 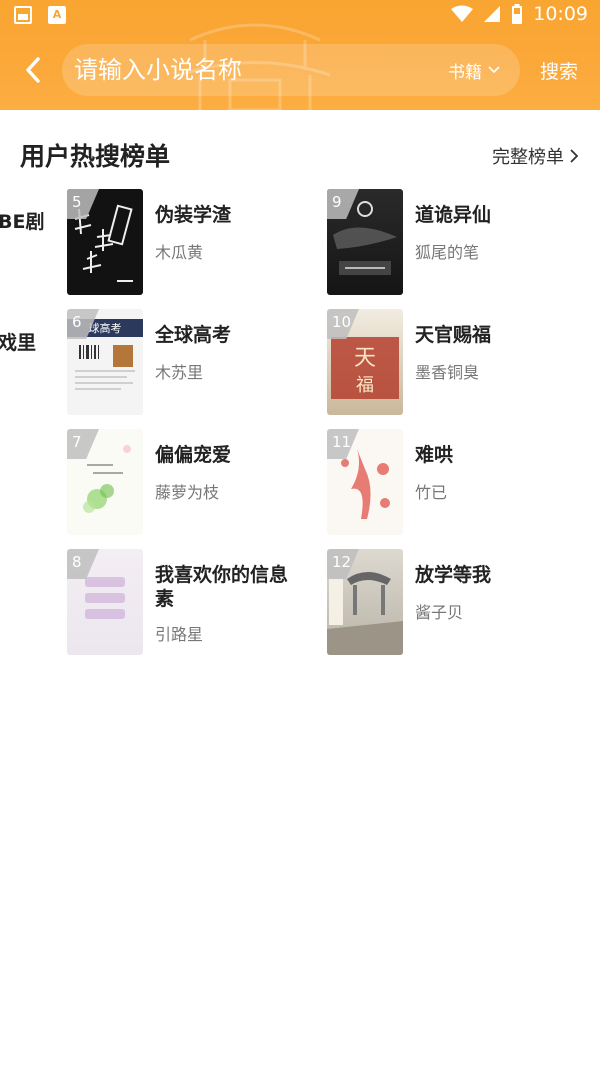 I want to click on book-item: 7 偏偏宠爱 藤萝为枝, so click(x=192, y=483).